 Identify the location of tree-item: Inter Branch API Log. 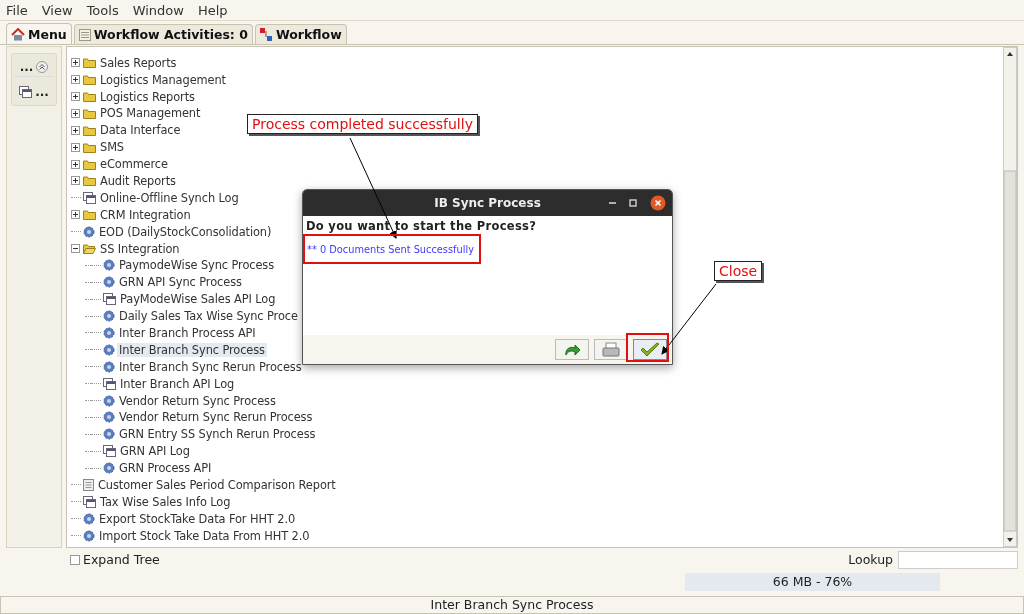
(177, 383).